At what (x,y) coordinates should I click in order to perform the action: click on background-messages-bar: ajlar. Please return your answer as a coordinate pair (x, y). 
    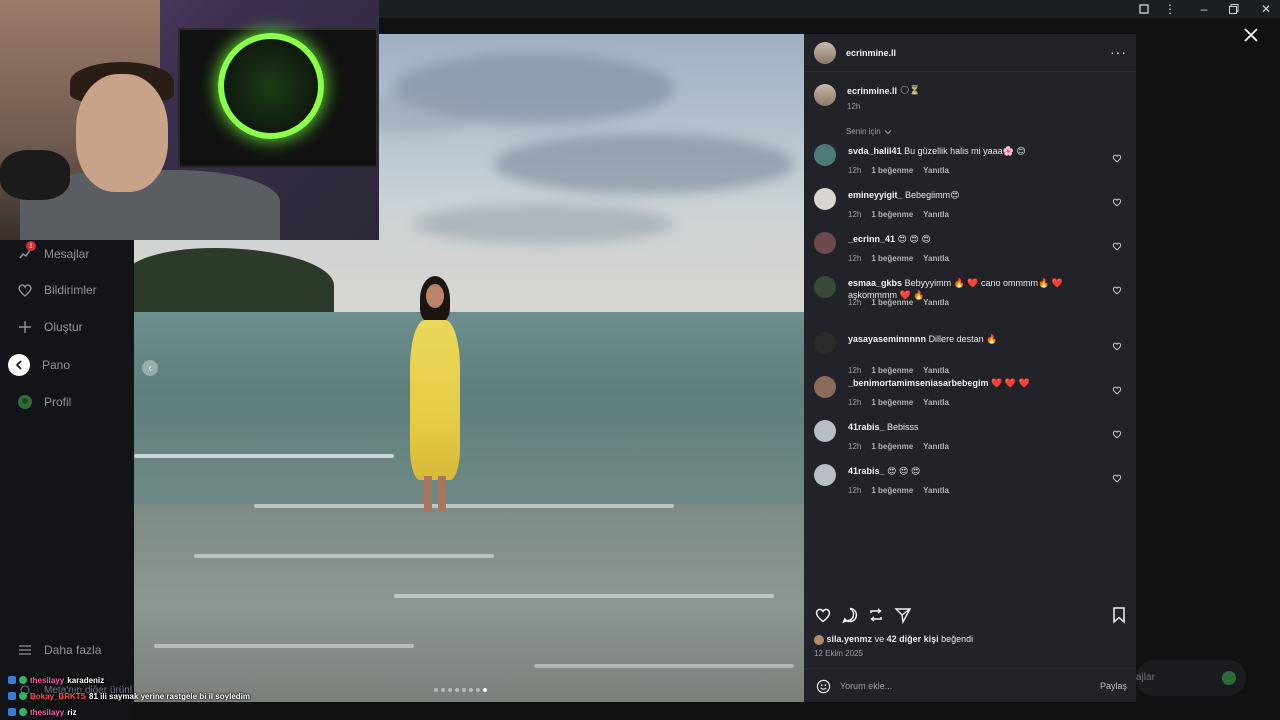
    Looking at the image, I should click on (1191, 678).